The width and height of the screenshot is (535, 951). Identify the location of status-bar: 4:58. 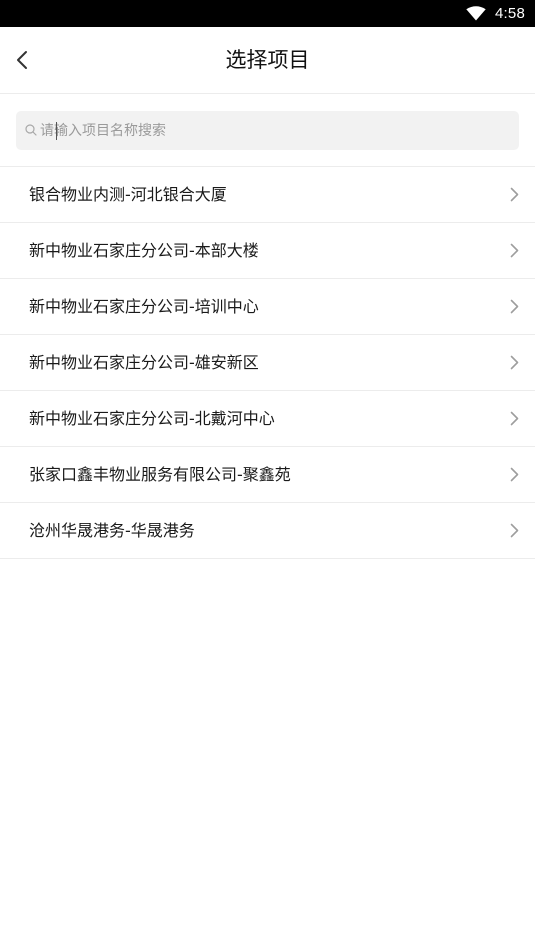
(267, 13).